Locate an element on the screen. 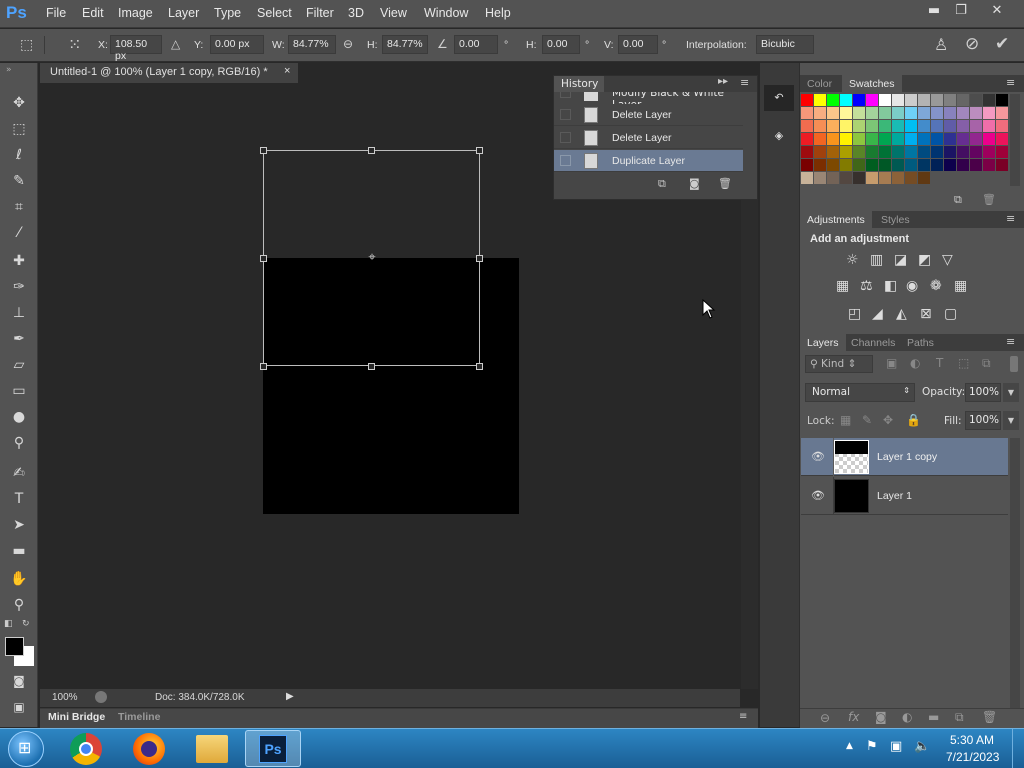 The height and width of the screenshot is (768, 1024). status-menu-icon is located at coordinates (101, 697).